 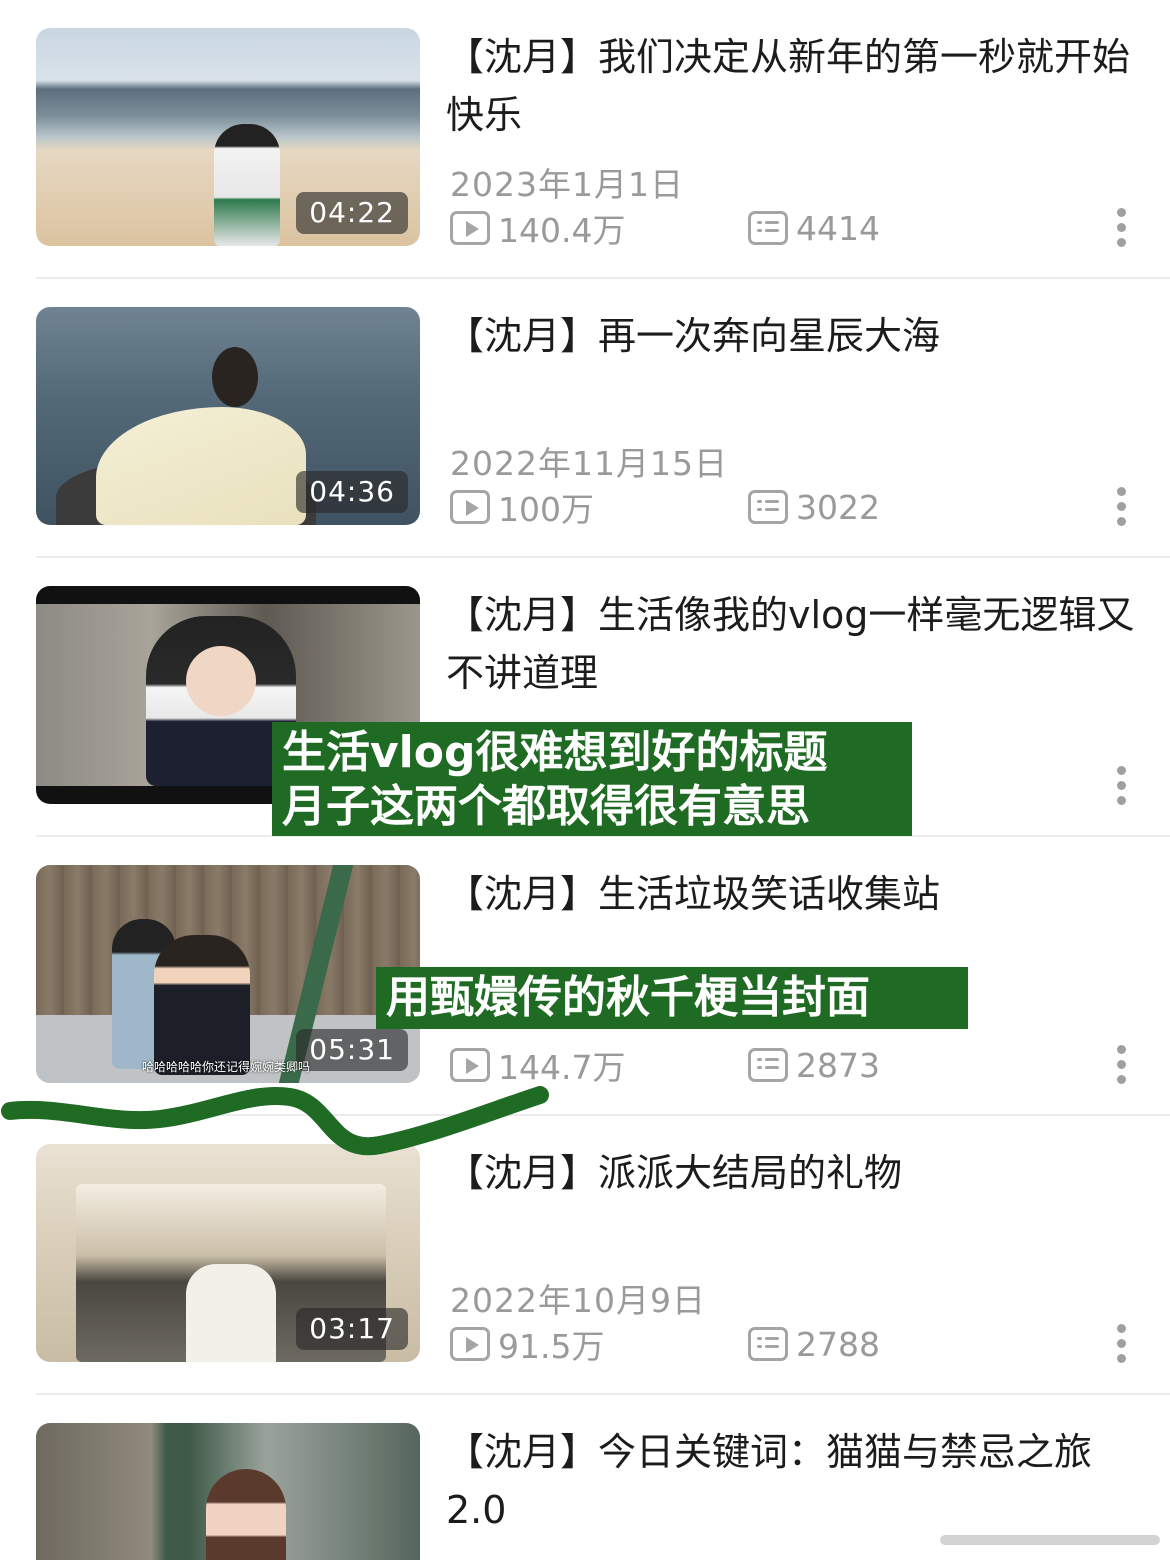 I want to click on danmaku-count: 2873, so click(x=814, y=1065).